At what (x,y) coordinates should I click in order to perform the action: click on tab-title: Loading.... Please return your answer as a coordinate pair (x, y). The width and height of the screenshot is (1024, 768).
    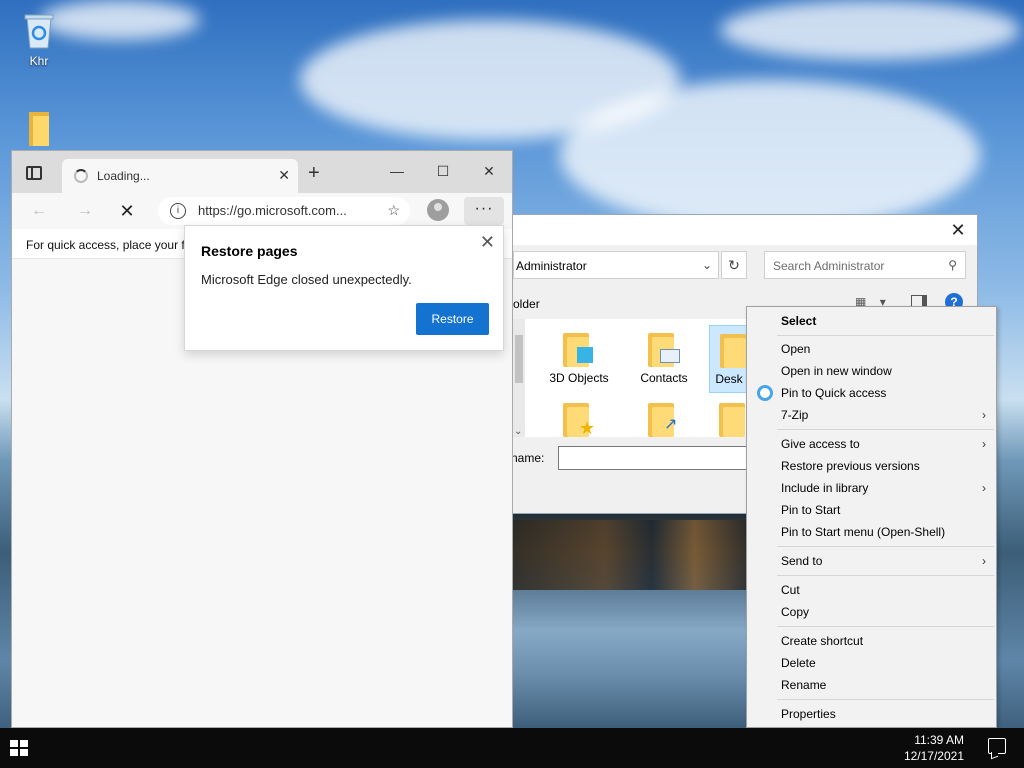
    Looking at the image, I should click on (123, 176).